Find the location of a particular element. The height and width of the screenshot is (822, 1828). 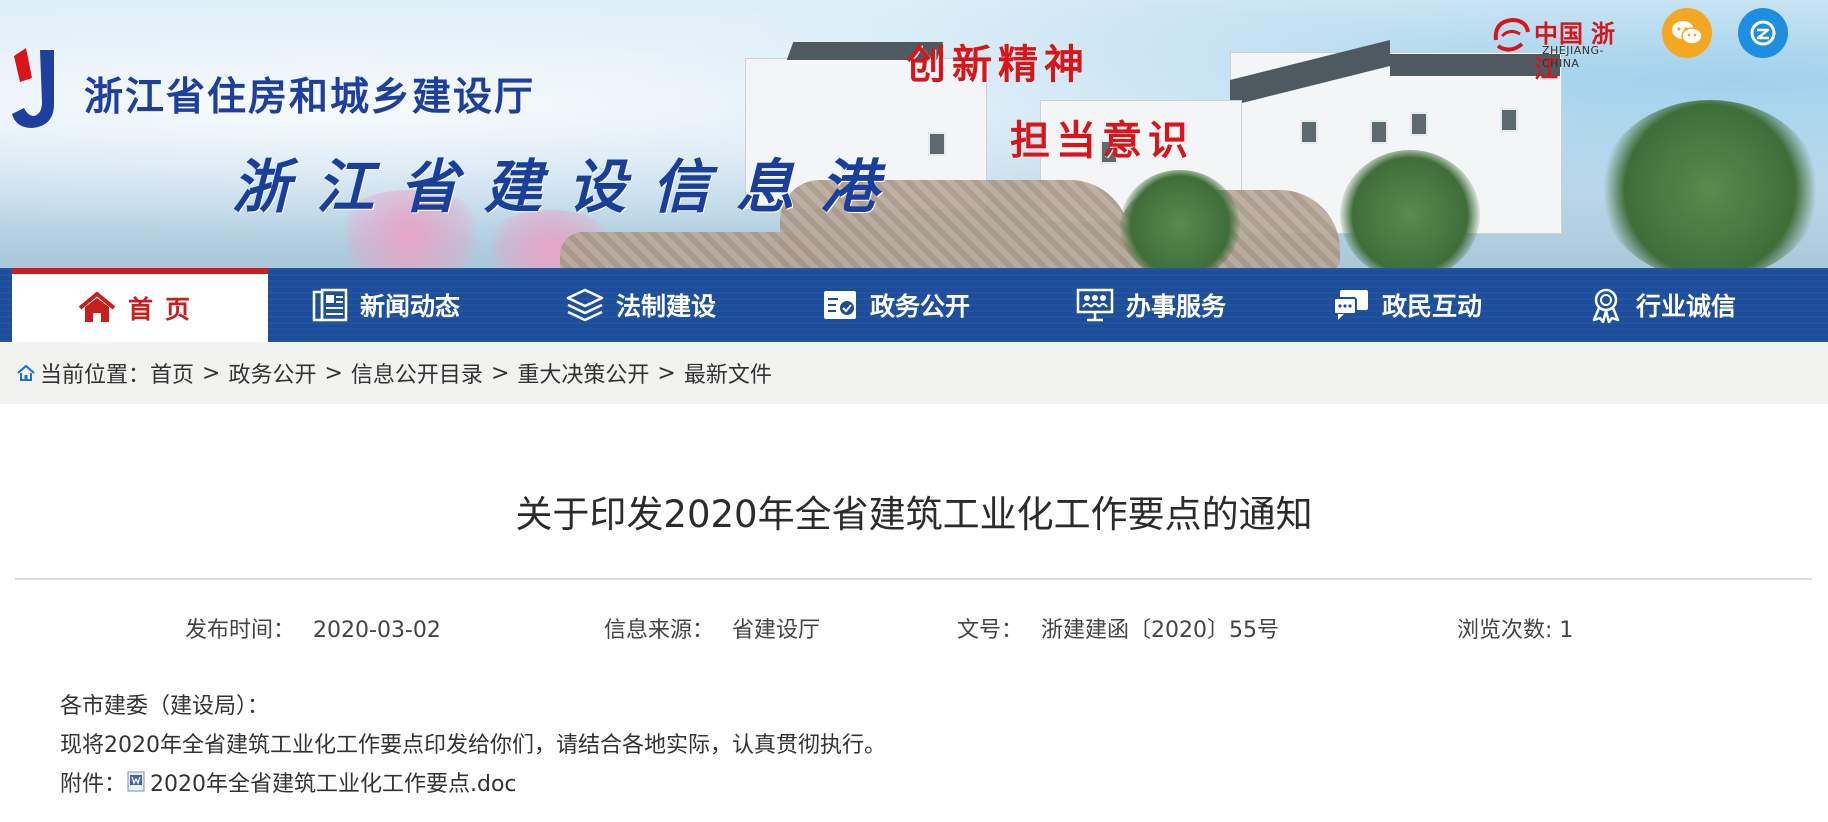

meta-views-value: 1 is located at coordinates (1566, 630).